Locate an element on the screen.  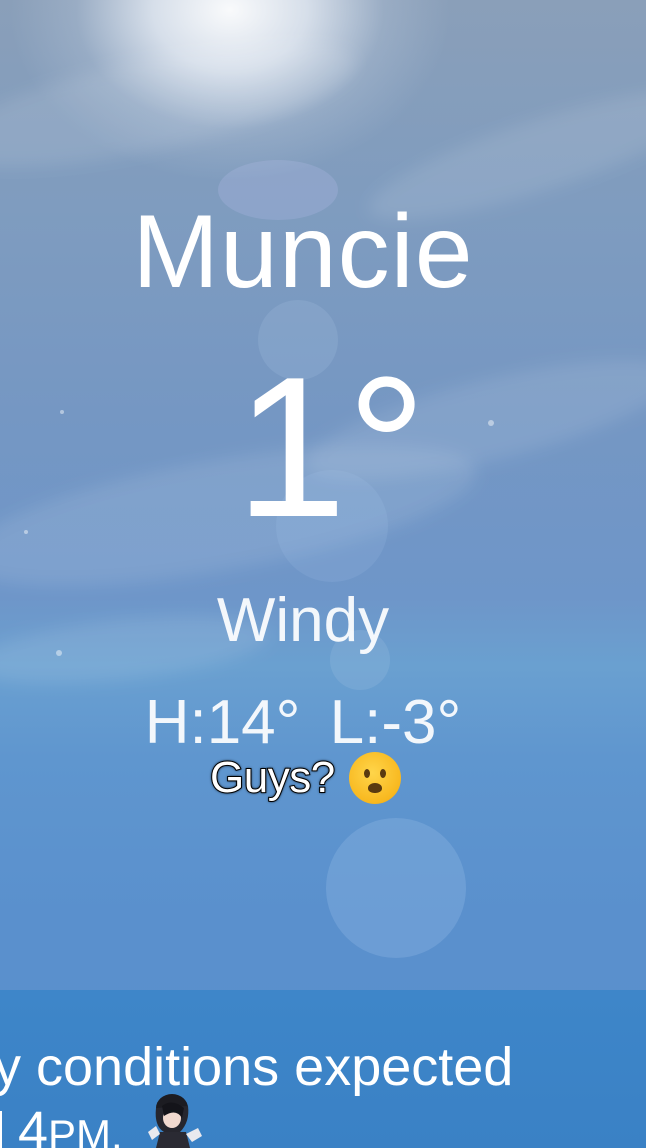
high-low-temperature: H:14° L:-3° is located at coordinates (303, 722).